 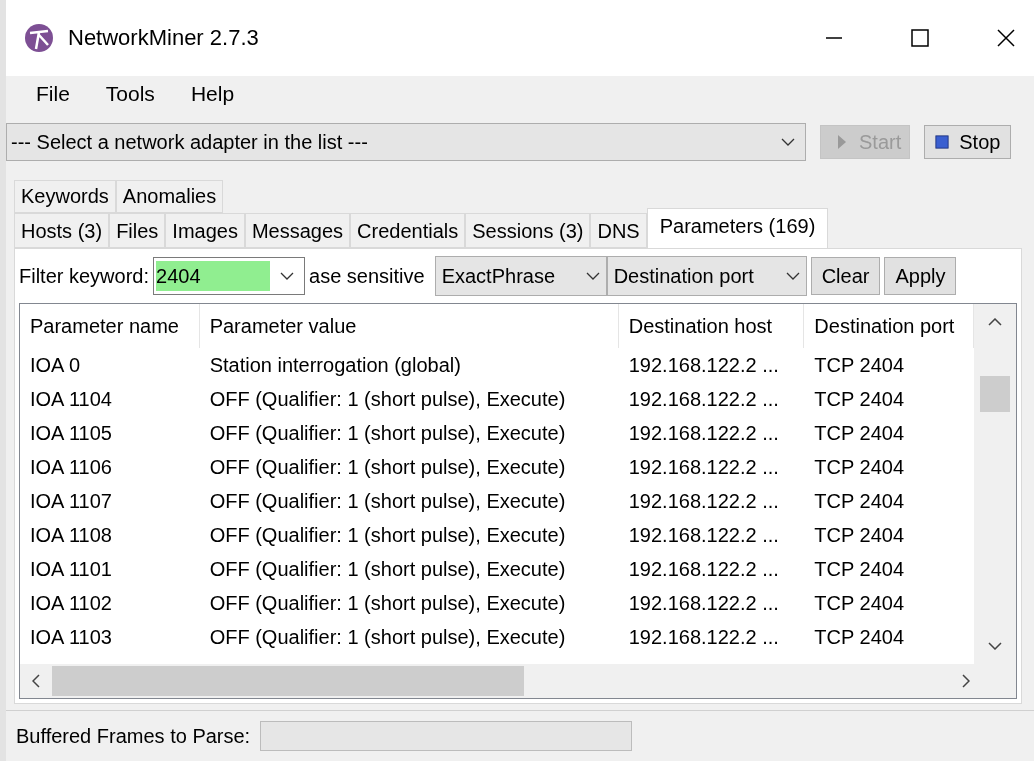 I want to click on stop-icon, so click(x=942, y=142).